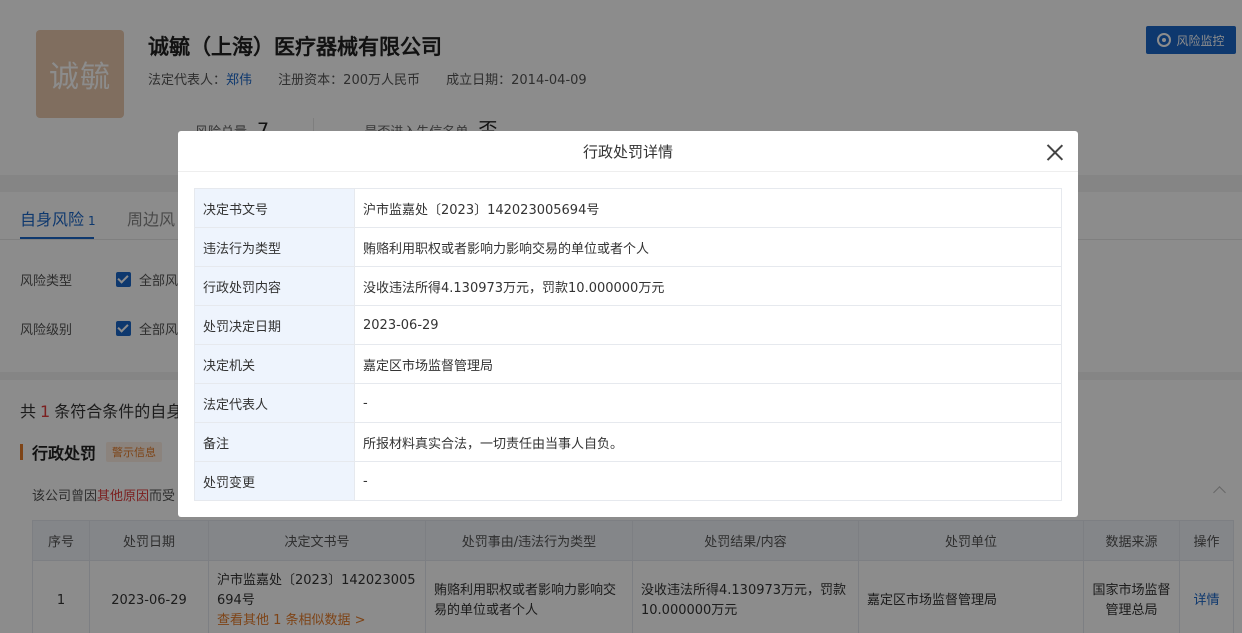  Describe the element at coordinates (1055, 152) in the screenshot. I see `close-icon` at that location.